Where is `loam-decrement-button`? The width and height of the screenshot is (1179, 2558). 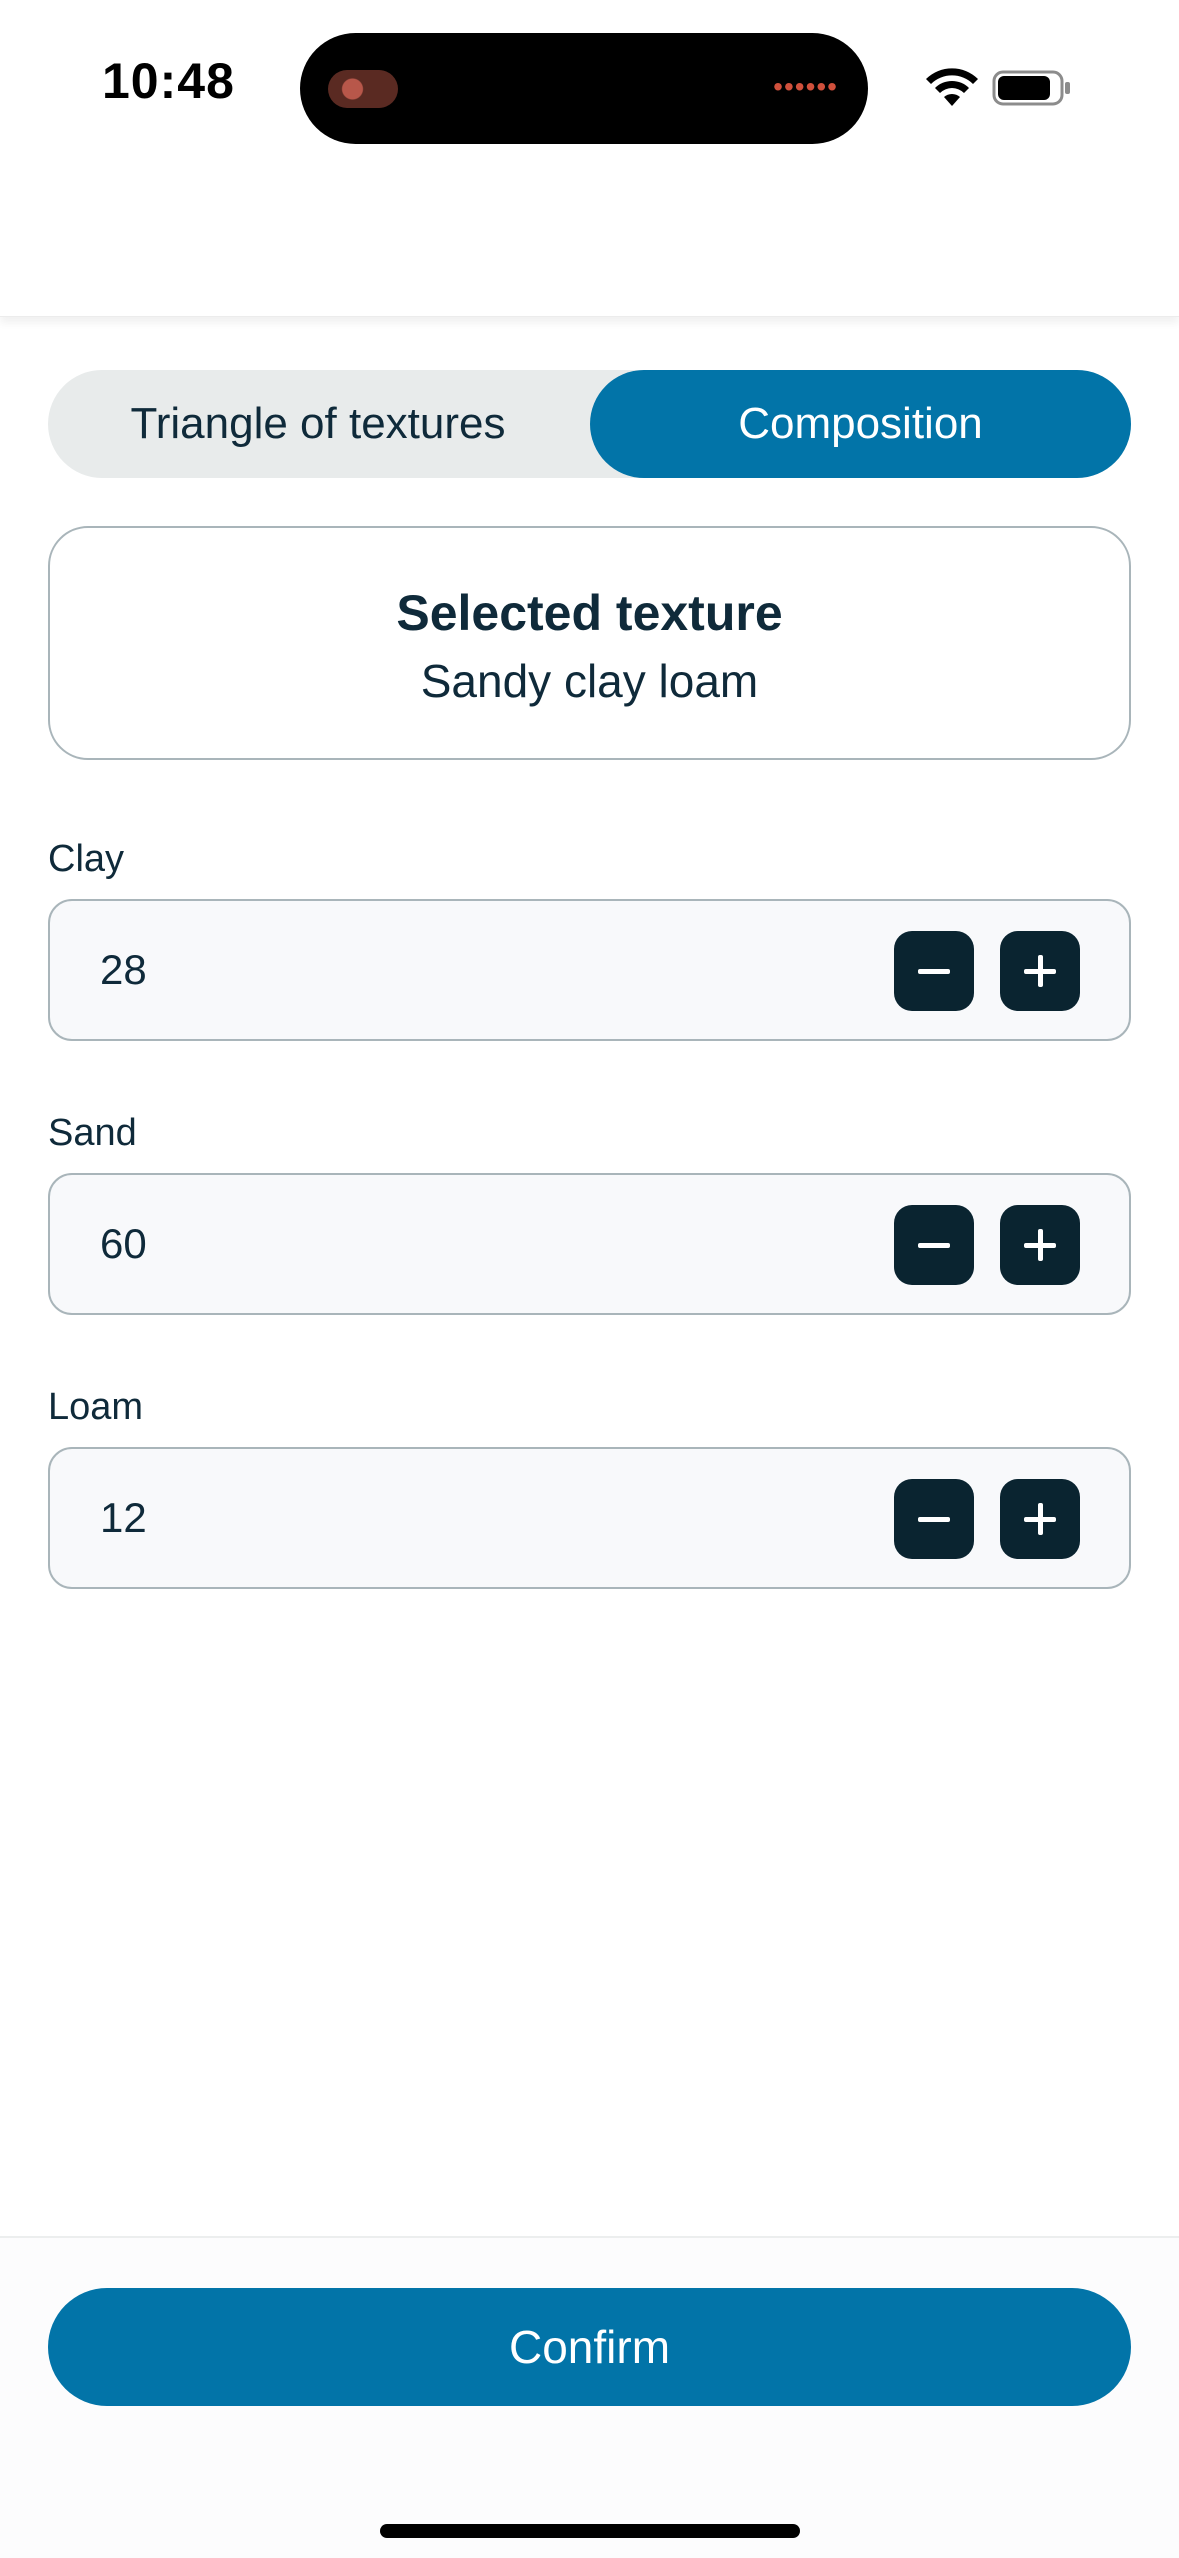 loam-decrement-button is located at coordinates (934, 1519).